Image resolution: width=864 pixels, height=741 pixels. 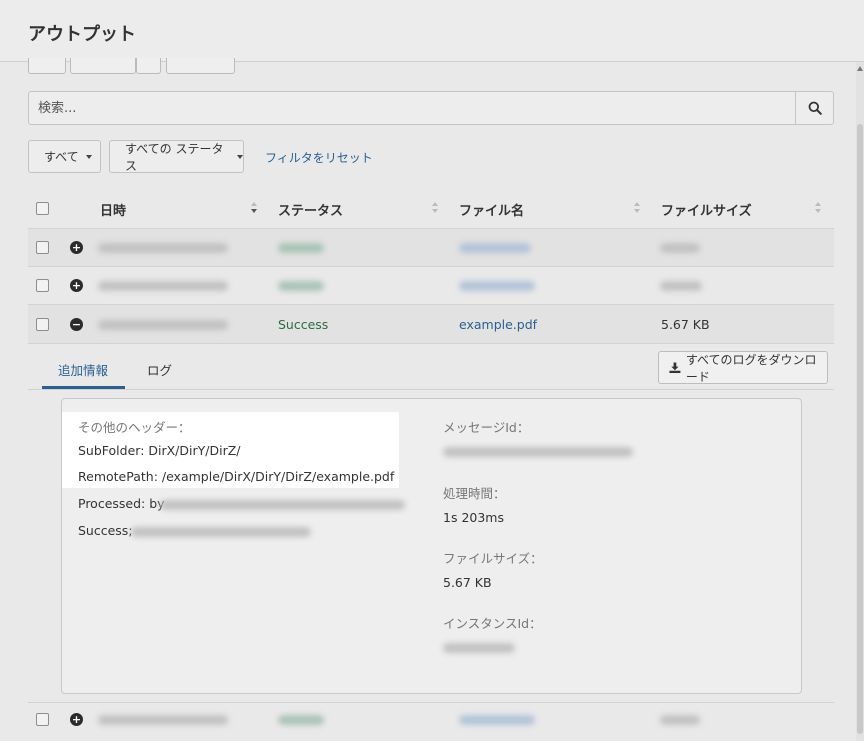 What do you see at coordinates (473, 517) in the screenshot?
I see `processing-time-value: 1s 203ms` at bounding box center [473, 517].